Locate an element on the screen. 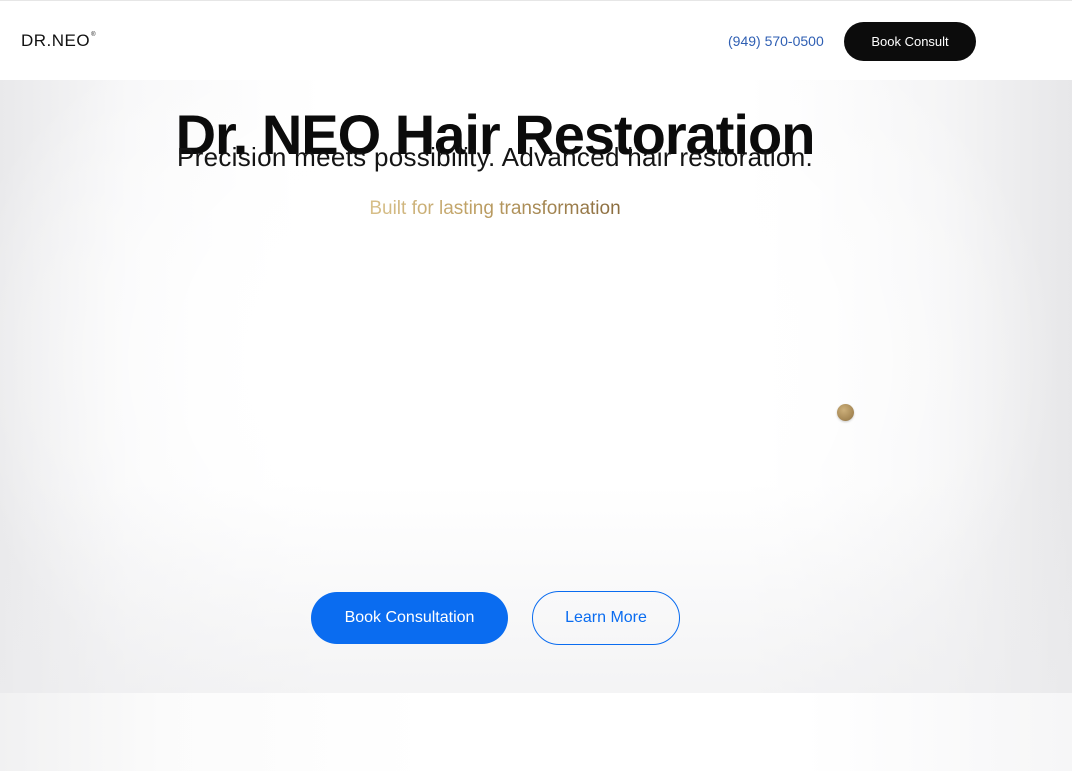 Image resolution: width=1072 pixels, height=771 pixels. phone-link: (949) 570-0500 is located at coordinates (776, 41).